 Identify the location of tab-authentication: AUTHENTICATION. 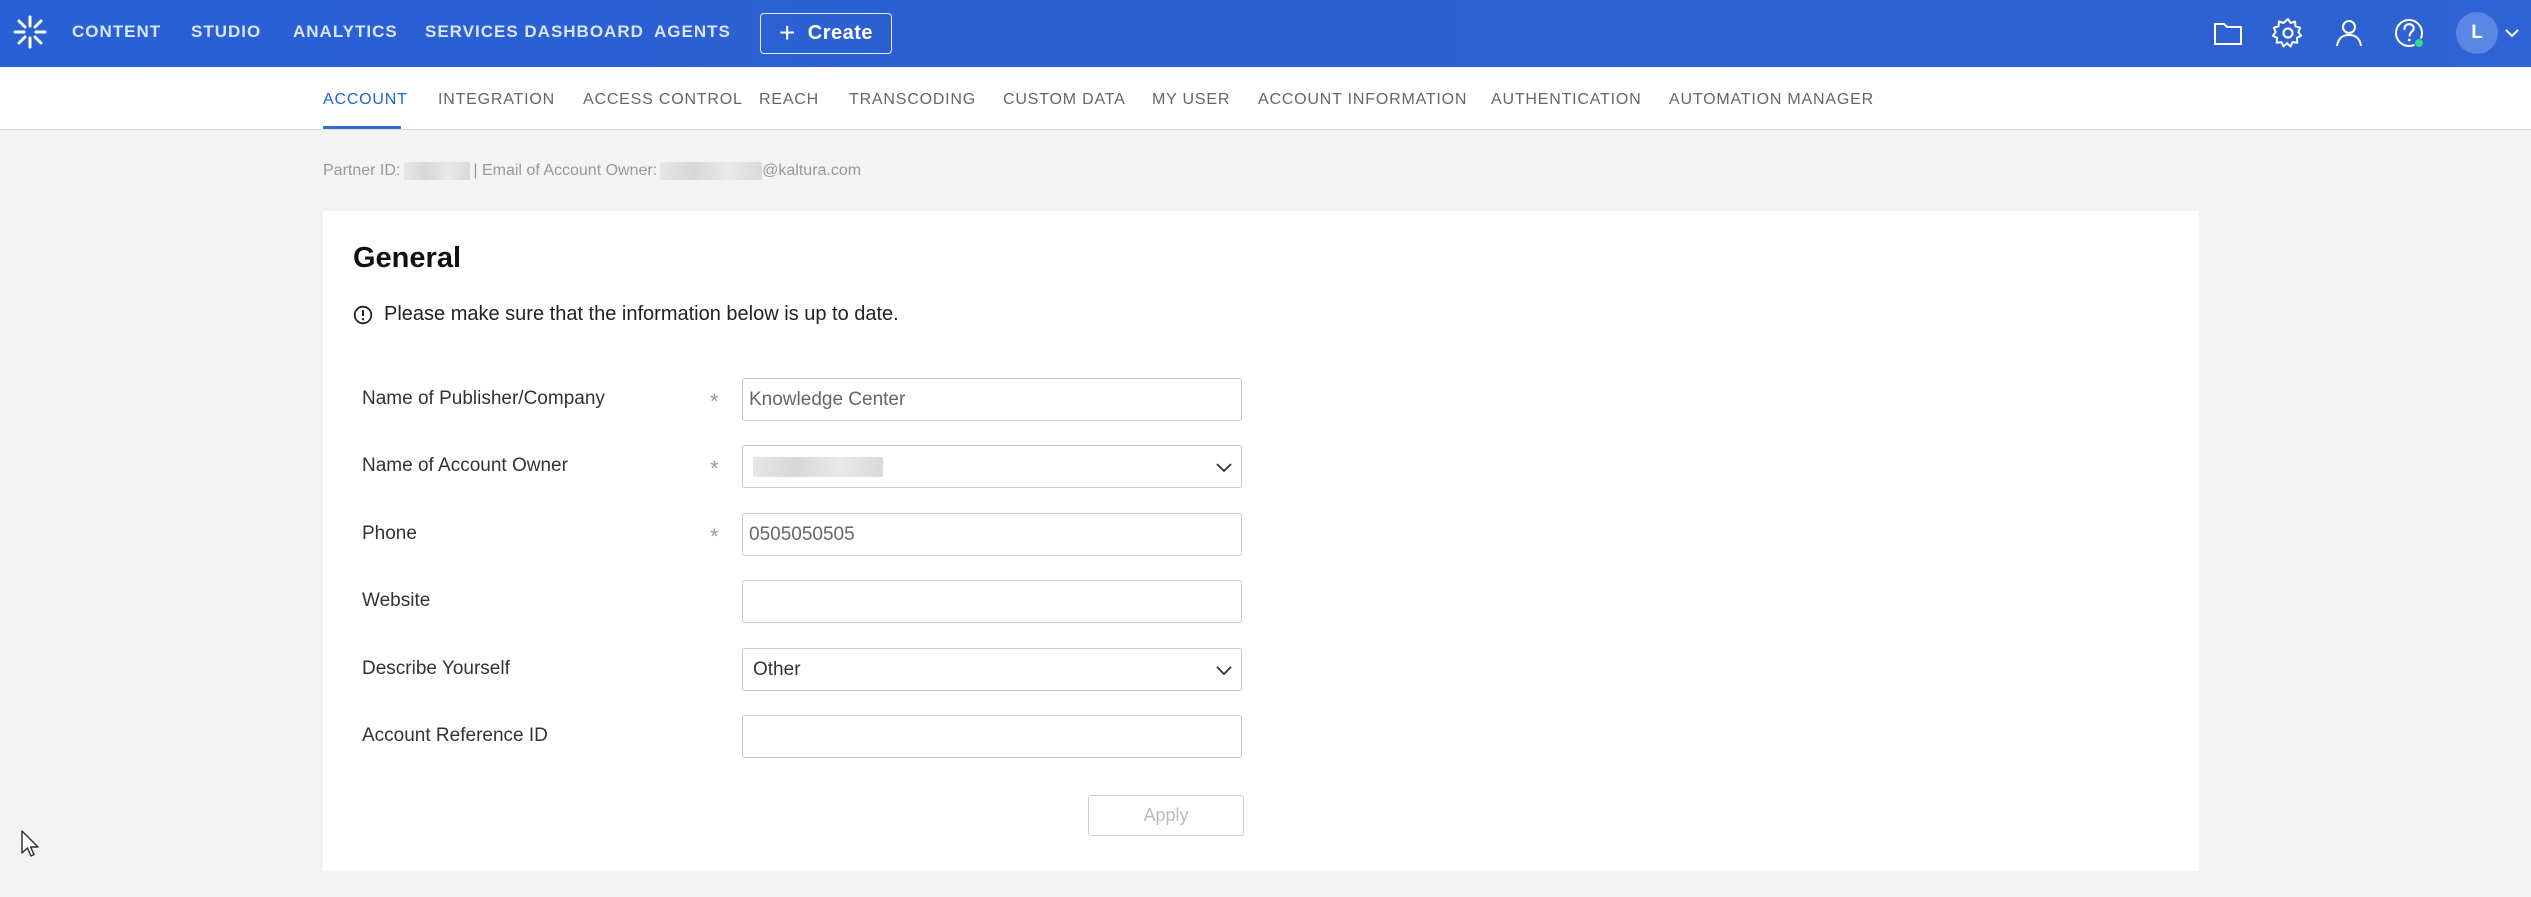
(1566, 100).